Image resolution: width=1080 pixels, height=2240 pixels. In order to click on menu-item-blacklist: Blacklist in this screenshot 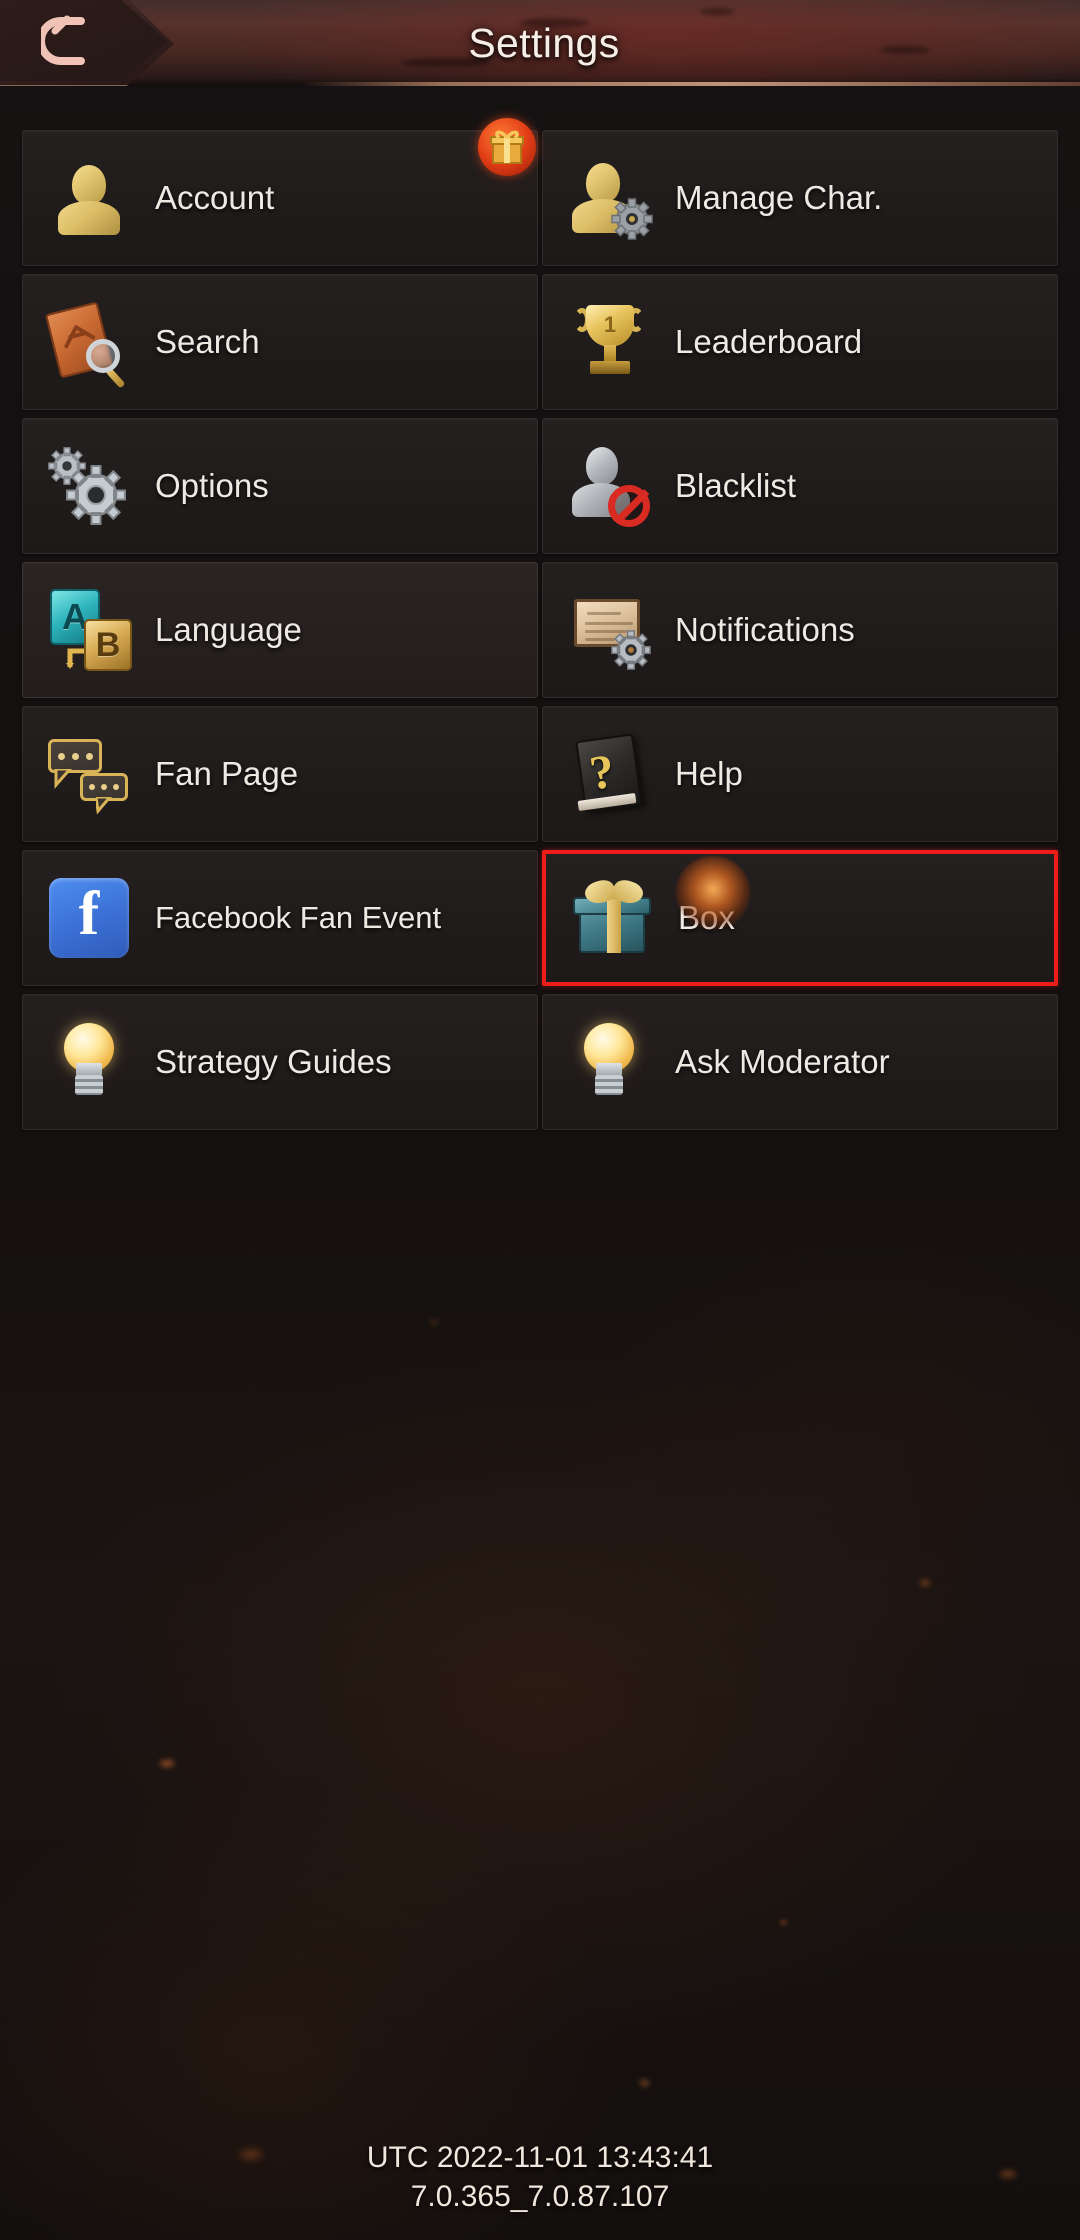, I will do `click(800, 486)`.